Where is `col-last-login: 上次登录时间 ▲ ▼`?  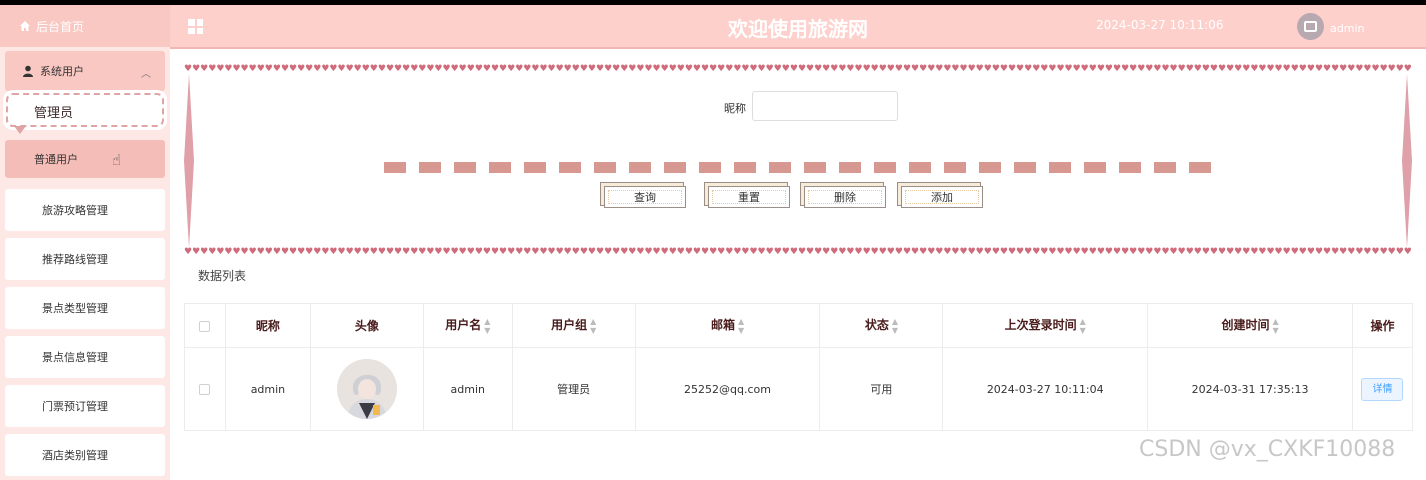
col-last-login: 上次登录时间 ▲ ▼ is located at coordinates (1045, 325).